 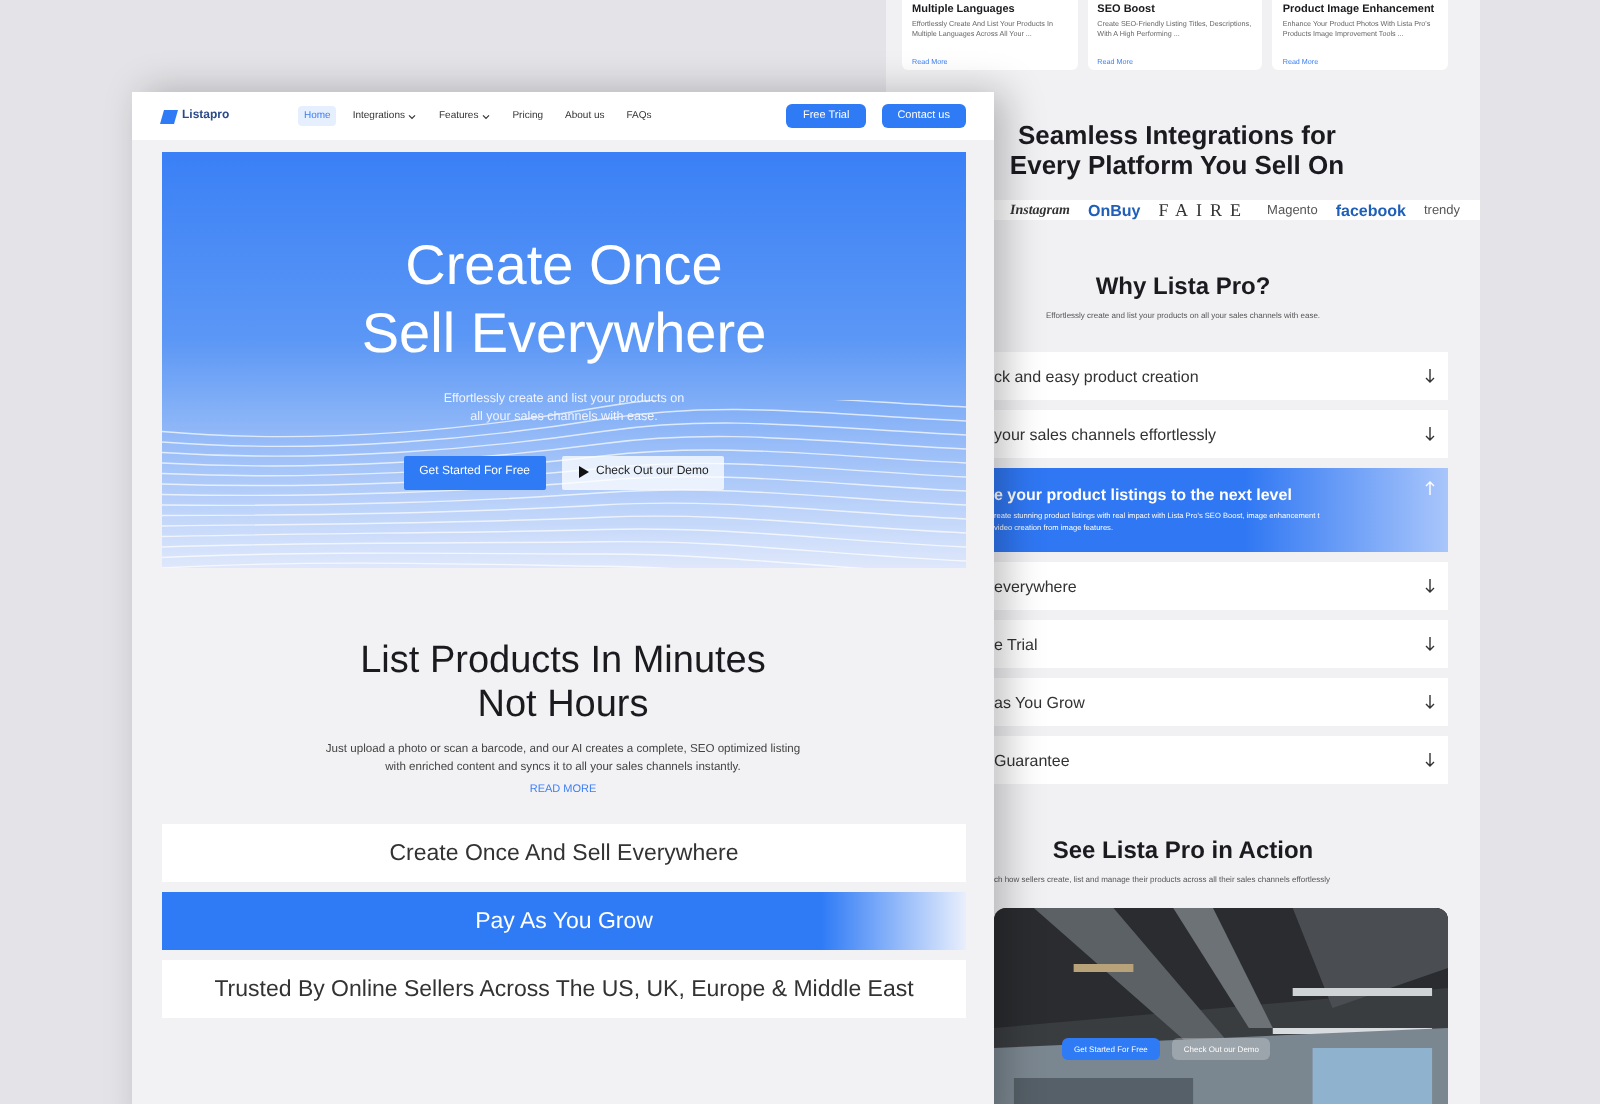 What do you see at coordinates (1221, 586) in the screenshot?
I see `faq-item: everywhere` at bounding box center [1221, 586].